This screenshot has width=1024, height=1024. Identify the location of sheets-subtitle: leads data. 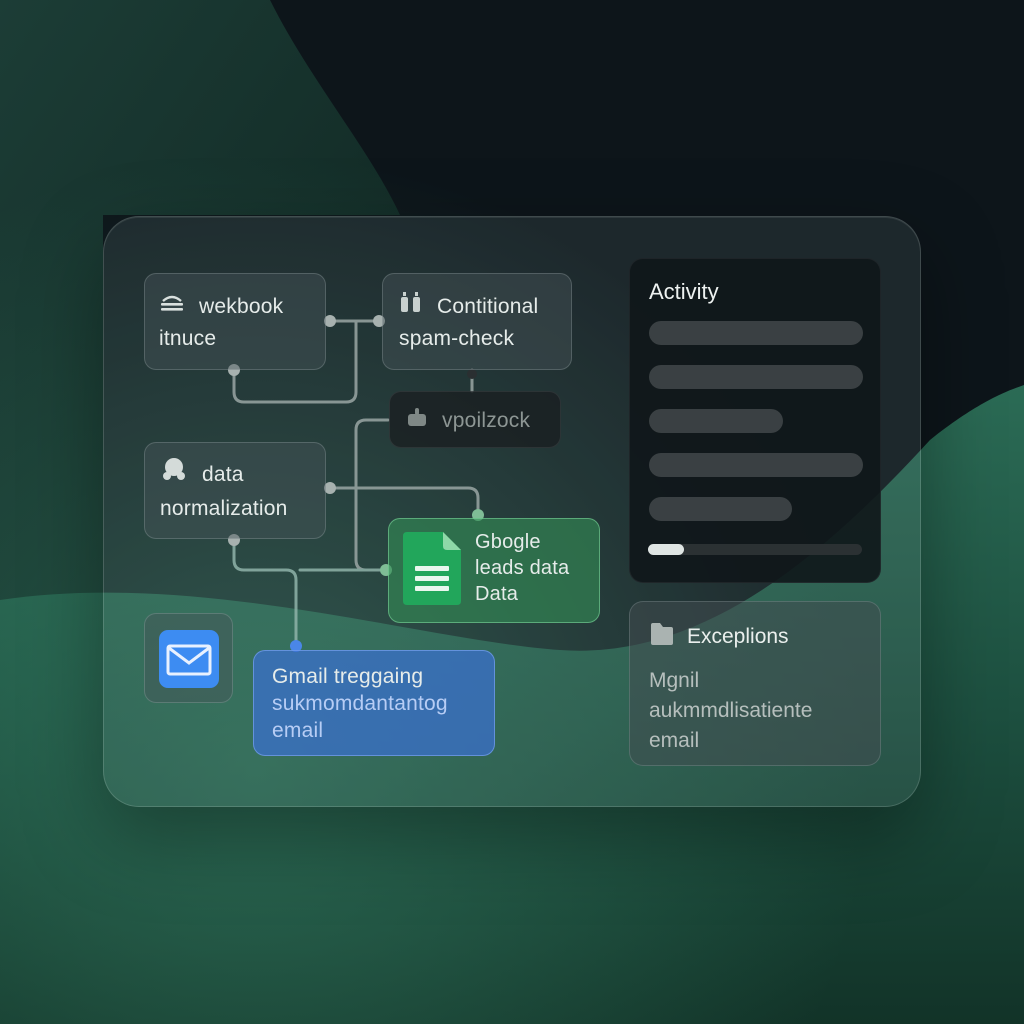
(522, 568).